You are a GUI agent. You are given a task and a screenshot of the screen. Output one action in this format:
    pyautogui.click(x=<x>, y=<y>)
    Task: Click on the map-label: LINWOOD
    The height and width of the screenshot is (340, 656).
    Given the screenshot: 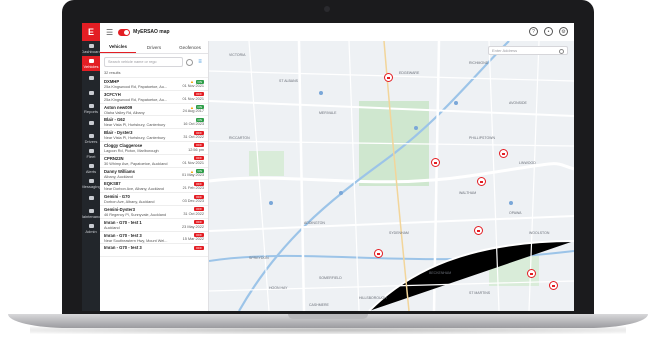 What is the action you would take?
    pyautogui.click(x=527, y=163)
    